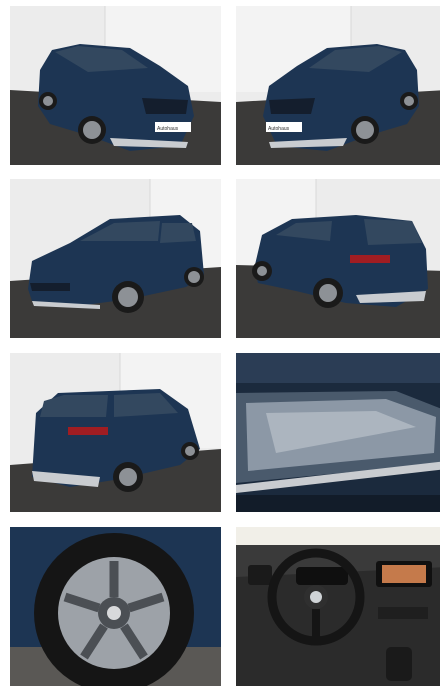 The height and width of the screenshot is (686, 440). I want to click on car-photo-front-right: Autohaus, so click(338, 85).